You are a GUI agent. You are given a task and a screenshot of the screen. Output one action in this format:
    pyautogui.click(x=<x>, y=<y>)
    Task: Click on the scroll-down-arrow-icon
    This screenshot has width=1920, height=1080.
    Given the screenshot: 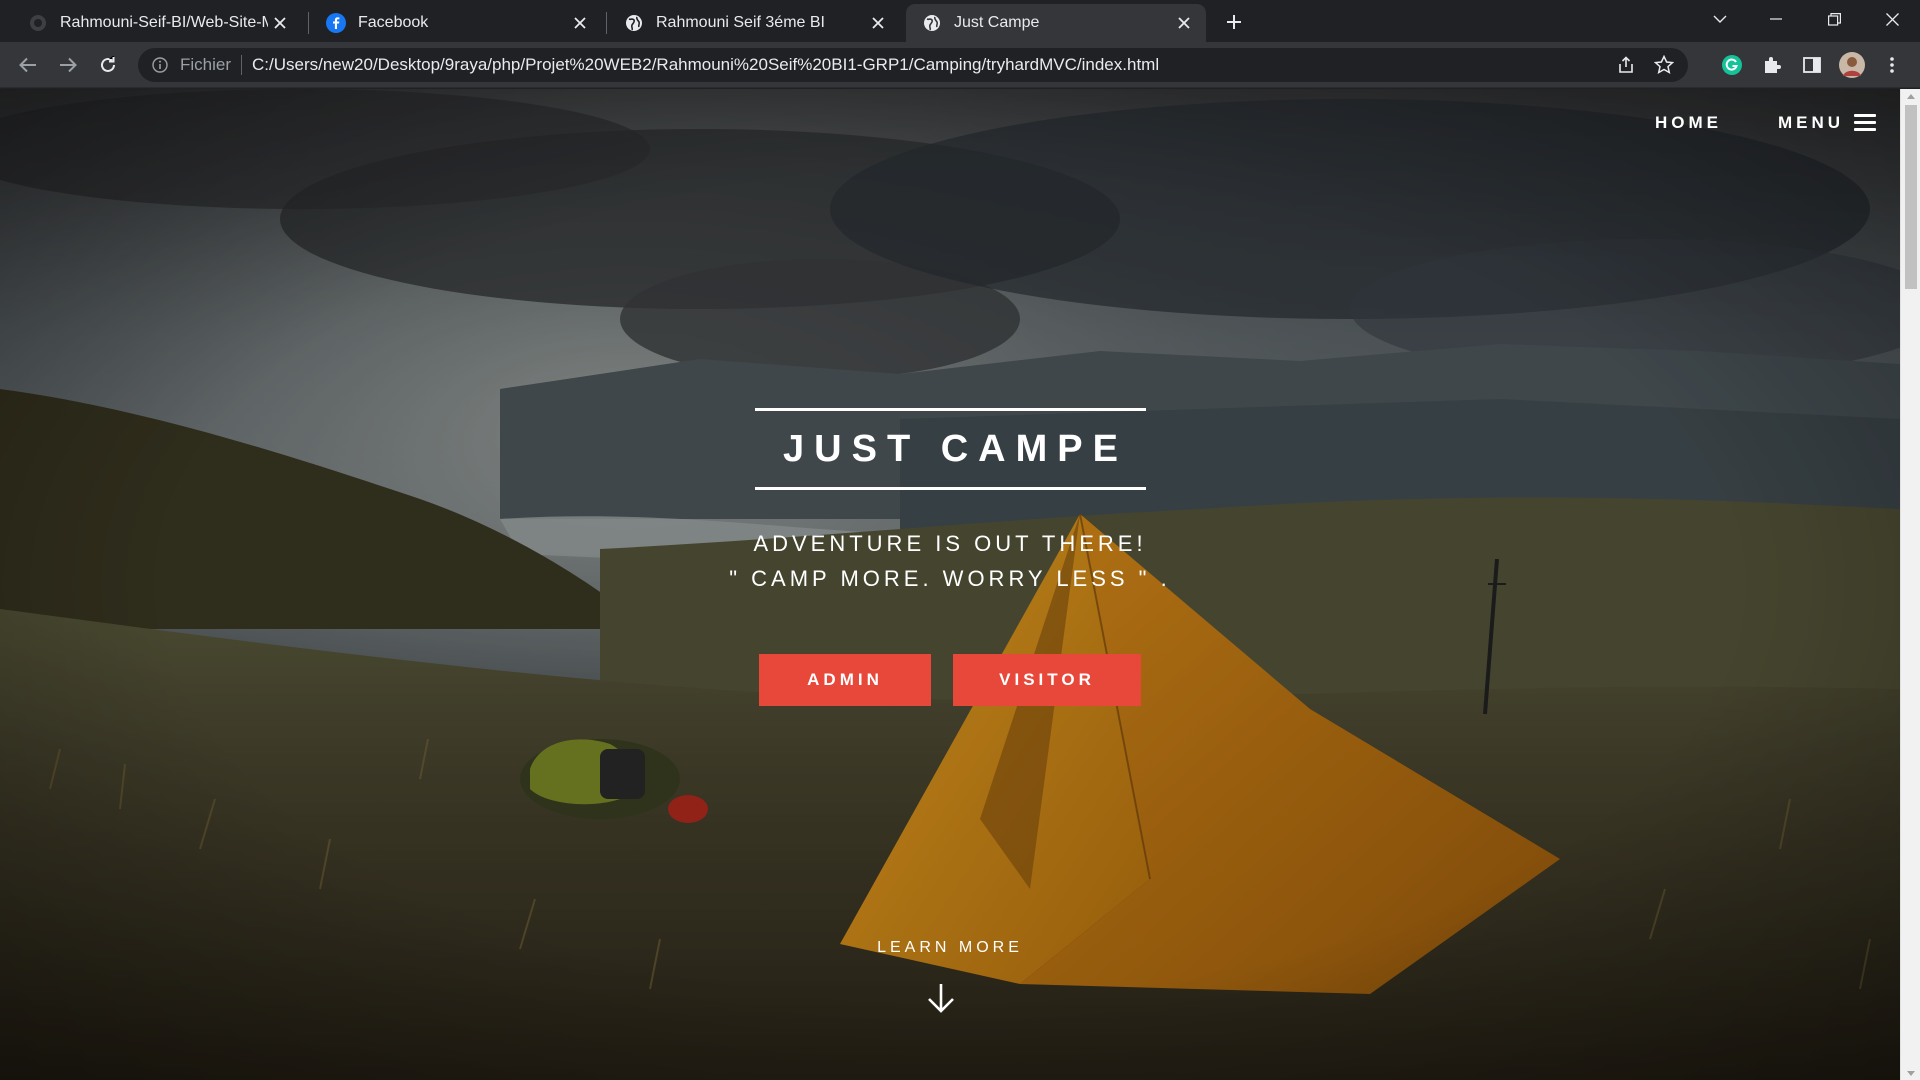 What is the action you would take?
    pyautogui.click(x=1910, y=1073)
    